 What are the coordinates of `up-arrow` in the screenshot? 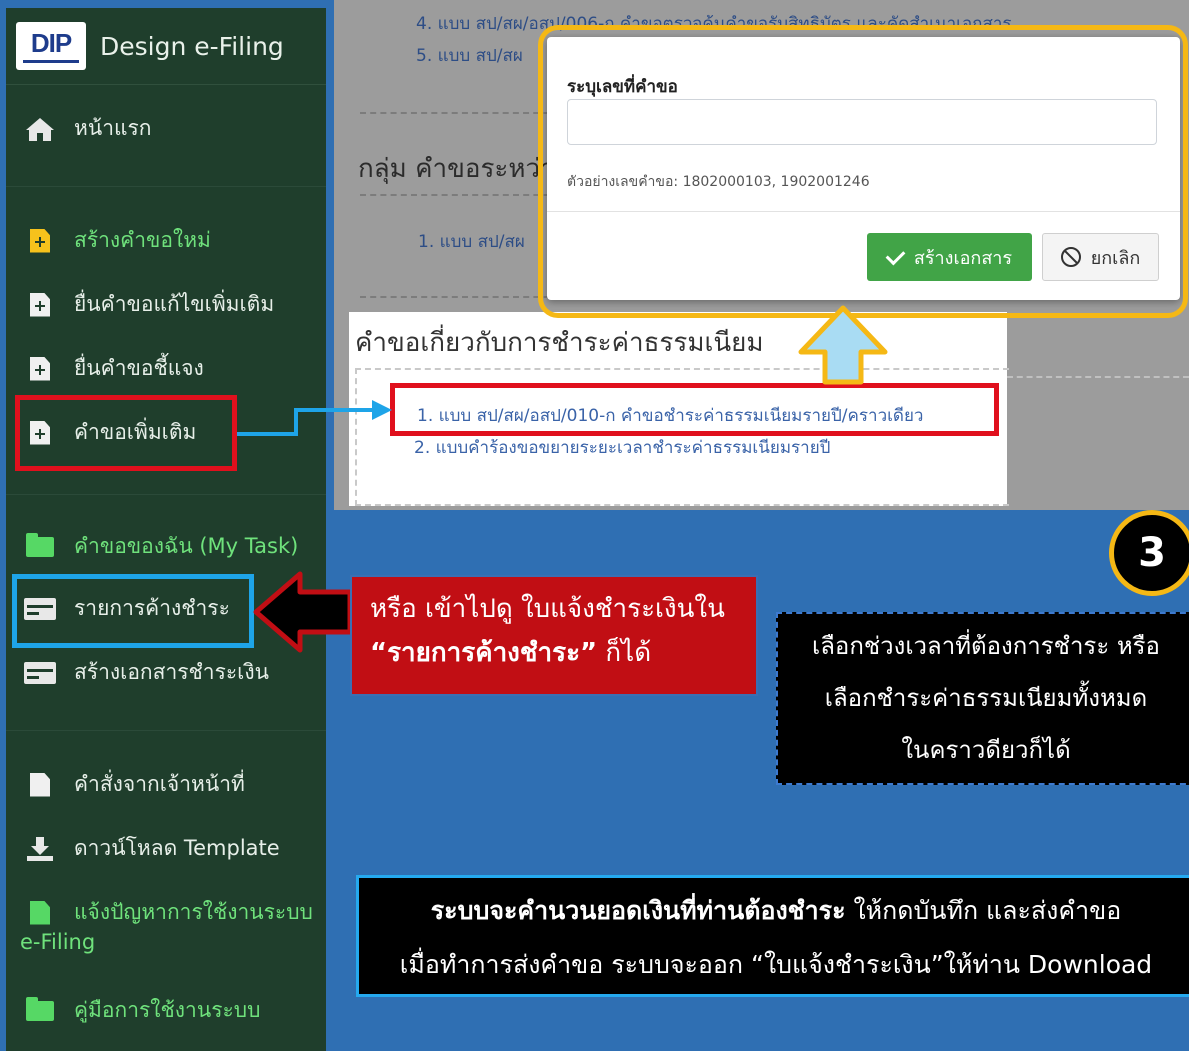 It's located at (843, 345).